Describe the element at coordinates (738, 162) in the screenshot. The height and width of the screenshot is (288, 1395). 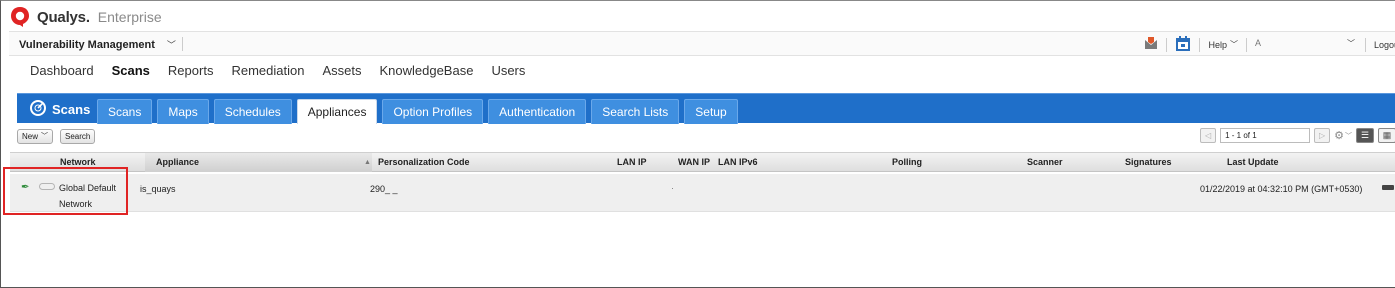
I see `col-lan-ipv6: LAN IPv6` at that location.